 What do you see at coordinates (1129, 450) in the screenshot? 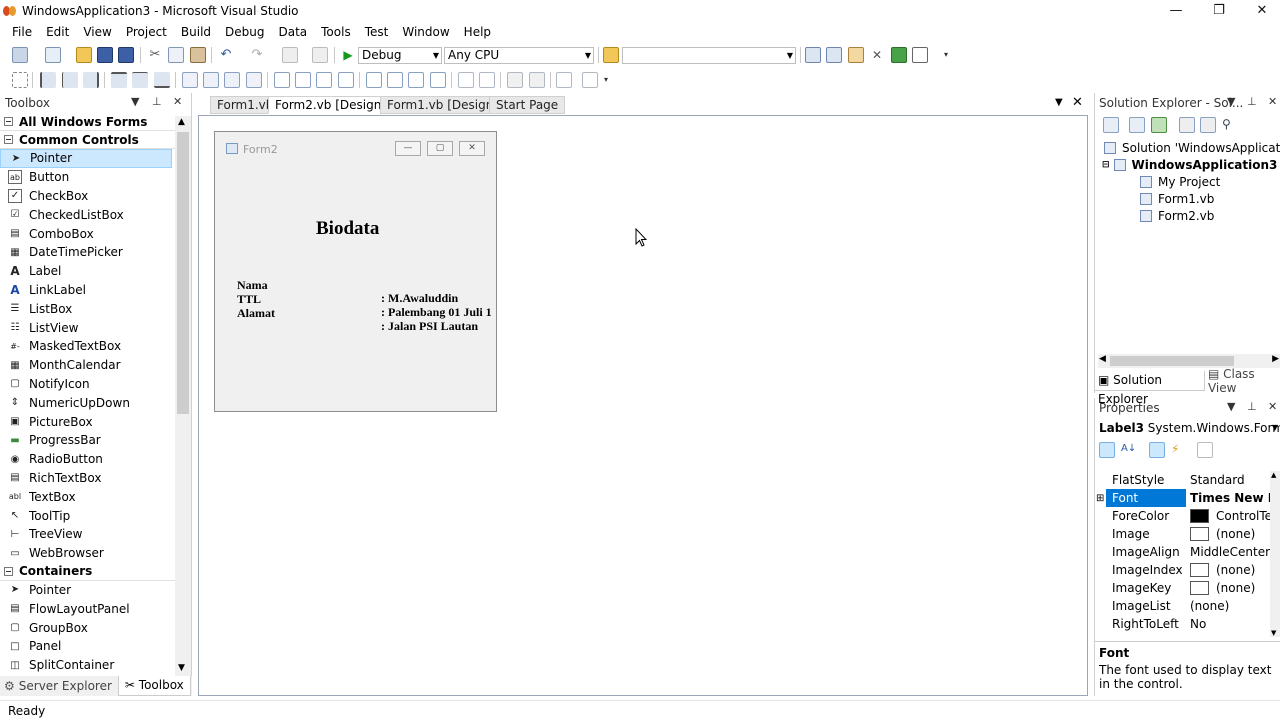
I see `alphabetical-icon: A↓` at bounding box center [1129, 450].